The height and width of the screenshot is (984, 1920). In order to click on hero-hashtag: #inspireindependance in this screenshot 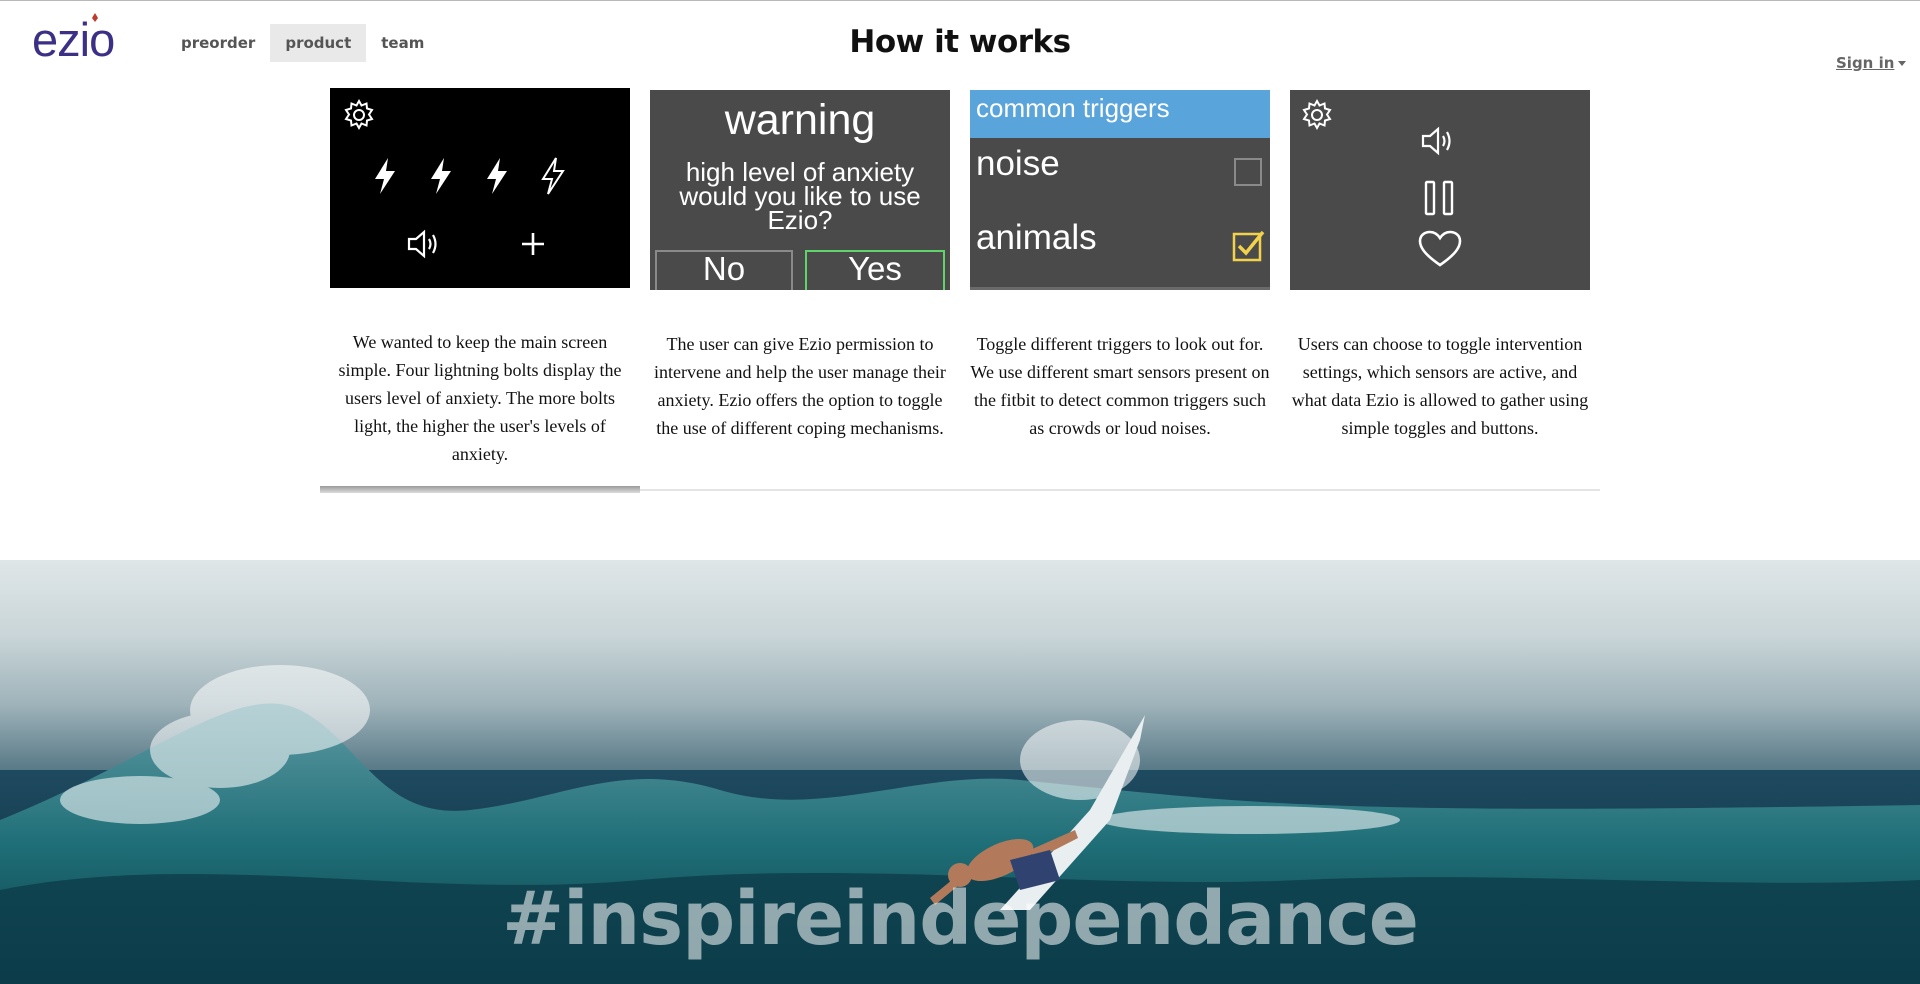, I will do `click(960, 919)`.